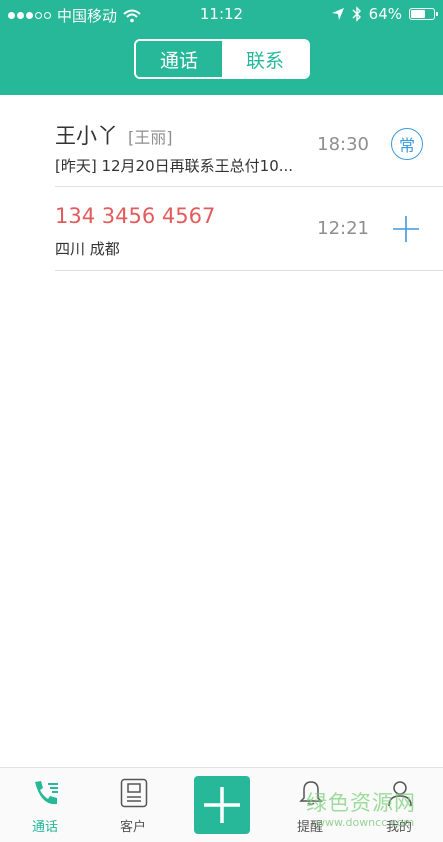 The image size is (443, 842). Describe the element at coordinates (311, 793) in the screenshot. I see `bell-icon` at that location.